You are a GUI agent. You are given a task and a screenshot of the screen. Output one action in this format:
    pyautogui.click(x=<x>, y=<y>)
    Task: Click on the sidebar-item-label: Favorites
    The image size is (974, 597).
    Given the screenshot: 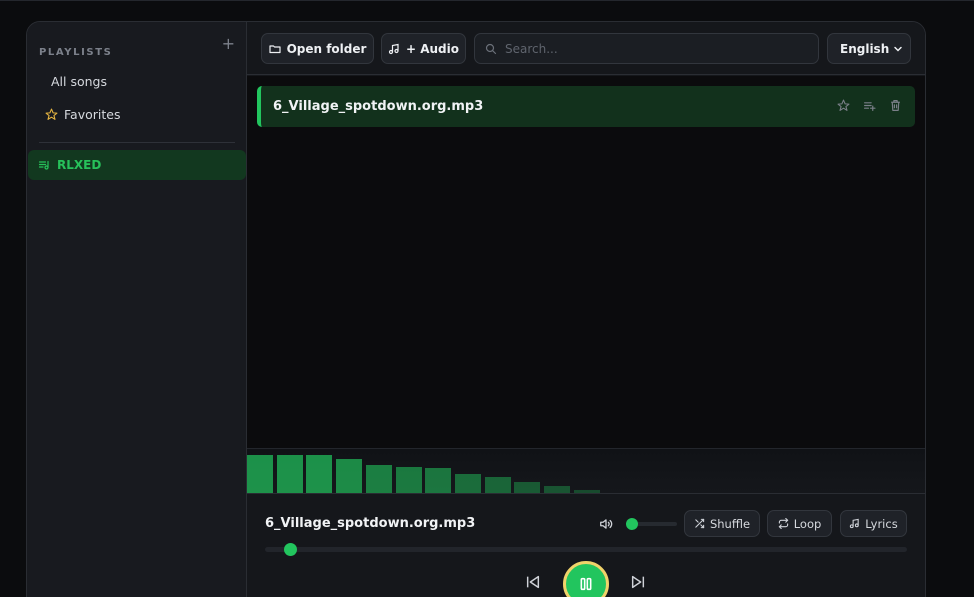 What is the action you would take?
    pyautogui.click(x=92, y=114)
    